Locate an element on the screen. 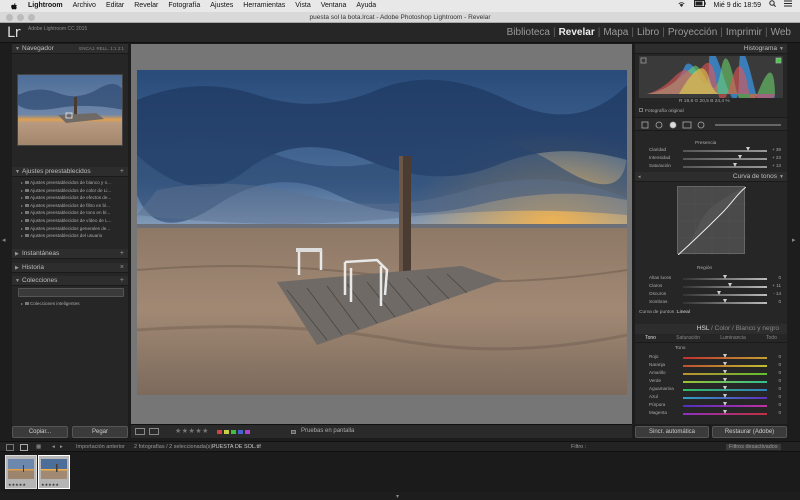 The image size is (800, 500). window-close-button is located at coordinates (9, 17).